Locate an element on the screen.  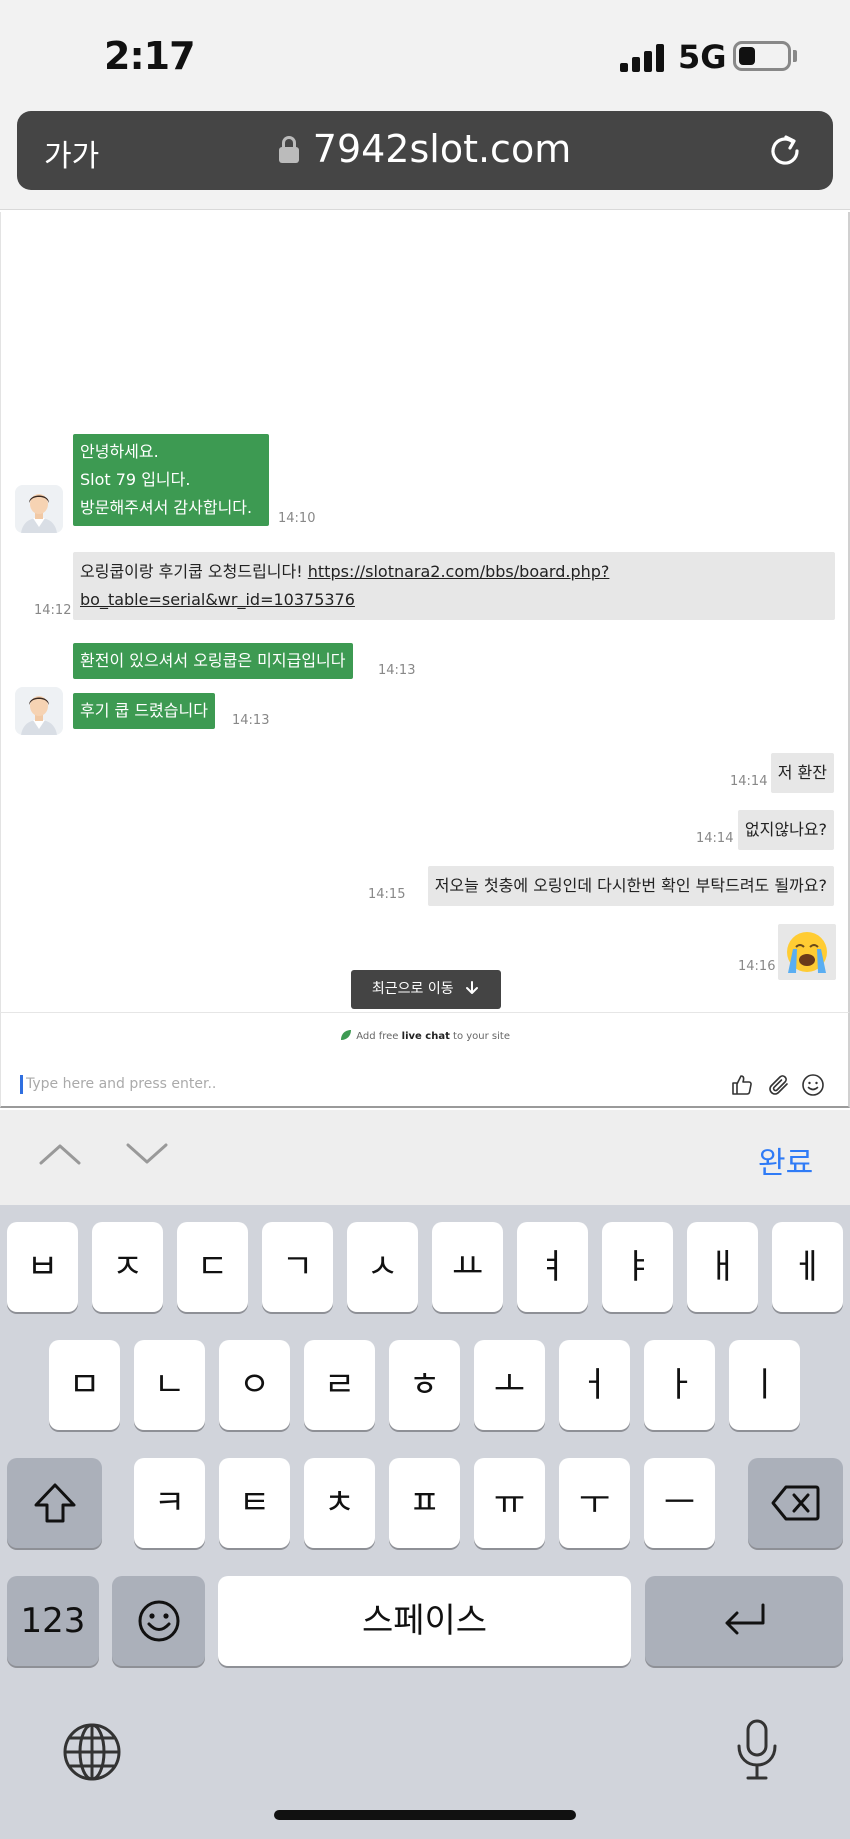
message-text: 오링쿱이랑 후기쿱 오청드립니다! is located at coordinates (194, 571).